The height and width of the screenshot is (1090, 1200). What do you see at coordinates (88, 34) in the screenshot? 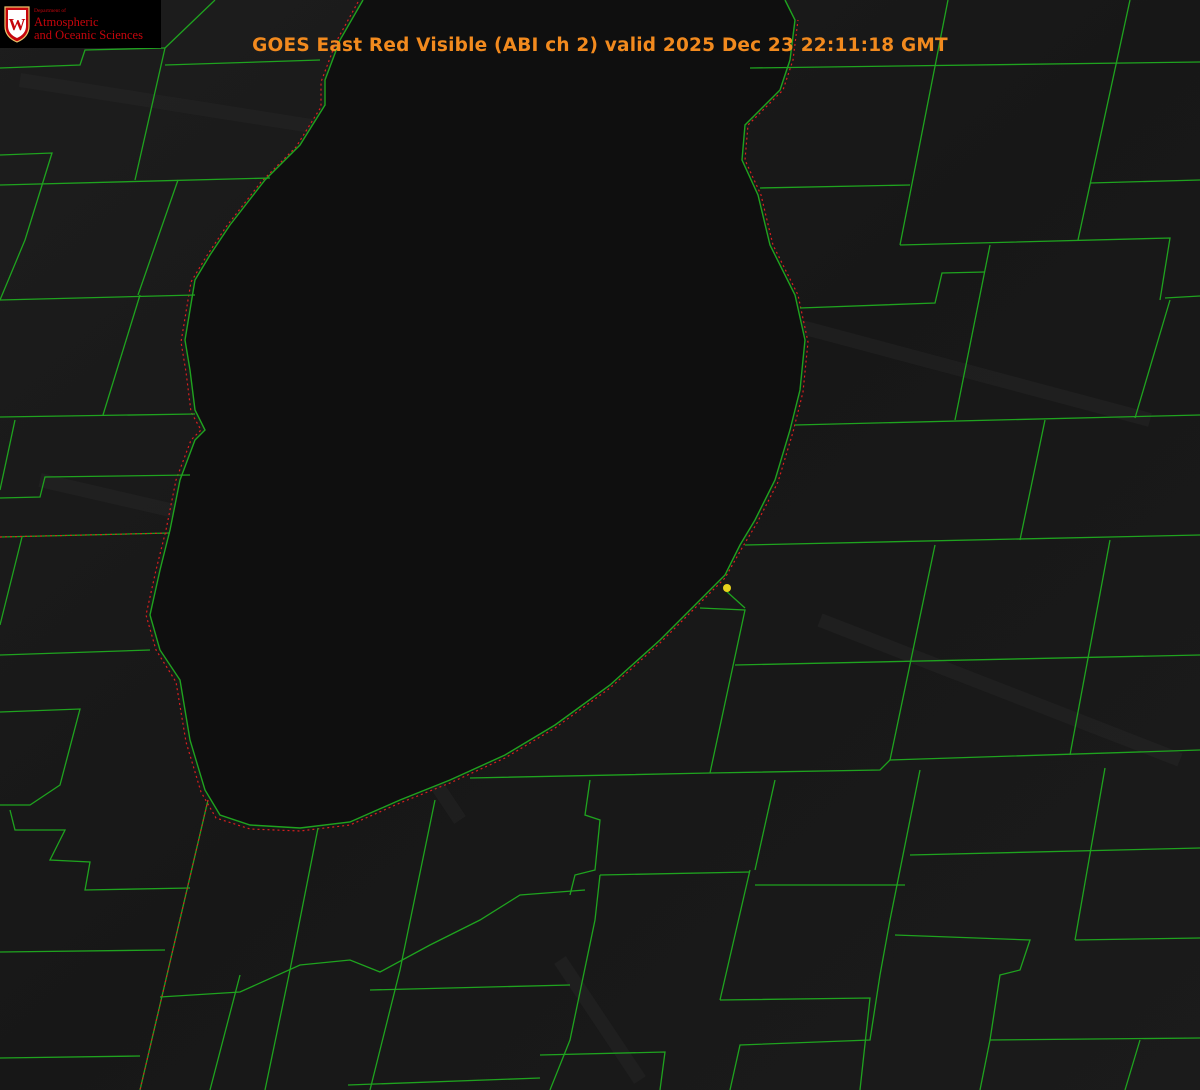
I see `logo-line-2: and Oceanic Sciences` at bounding box center [88, 34].